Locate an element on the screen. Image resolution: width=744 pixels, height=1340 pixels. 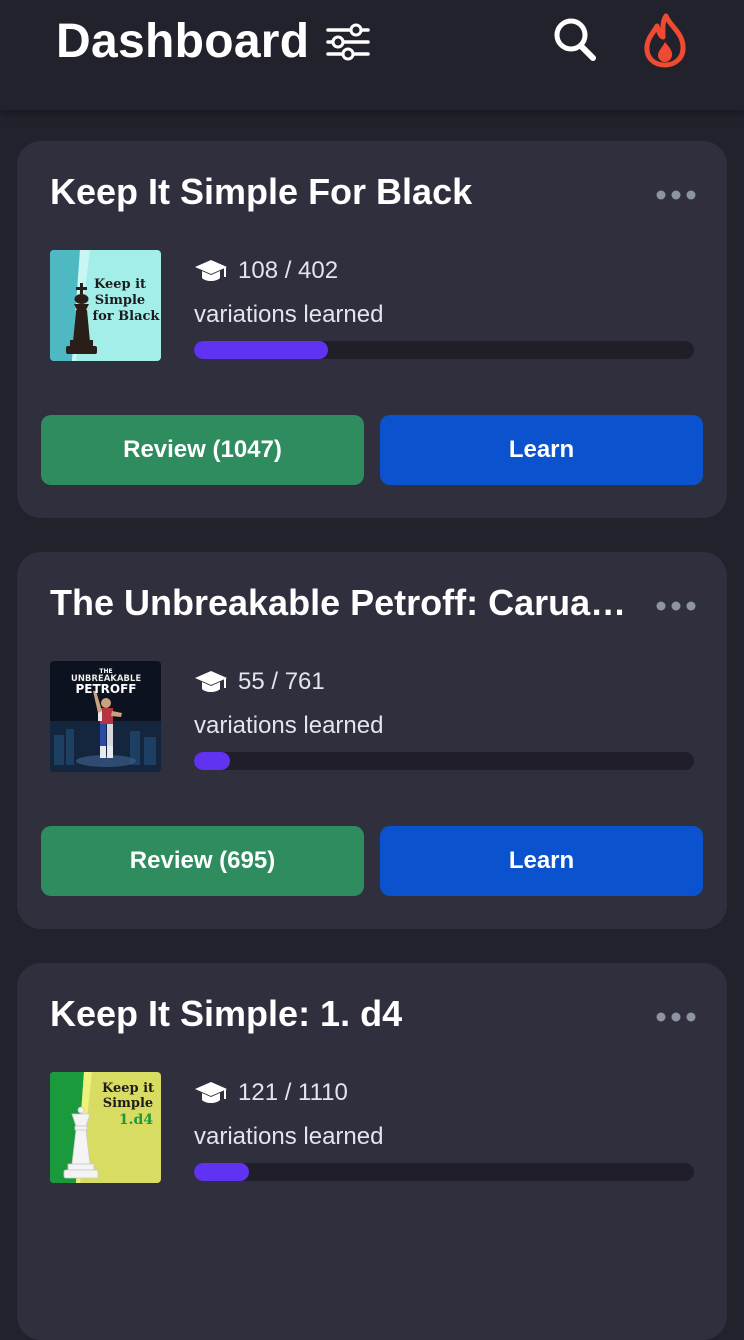
app-header: Dashboard is located at coordinates (372, 55).